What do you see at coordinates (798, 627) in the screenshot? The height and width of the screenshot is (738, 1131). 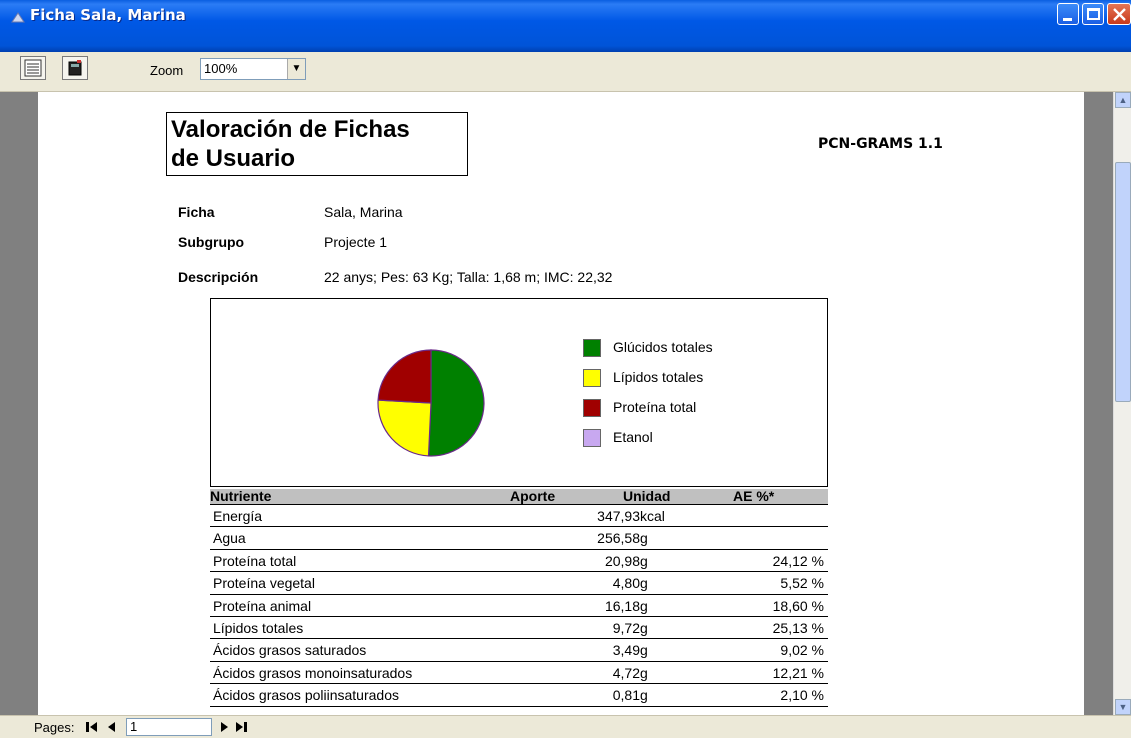 I see `cell-ae: 25,13 %` at bounding box center [798, 627].